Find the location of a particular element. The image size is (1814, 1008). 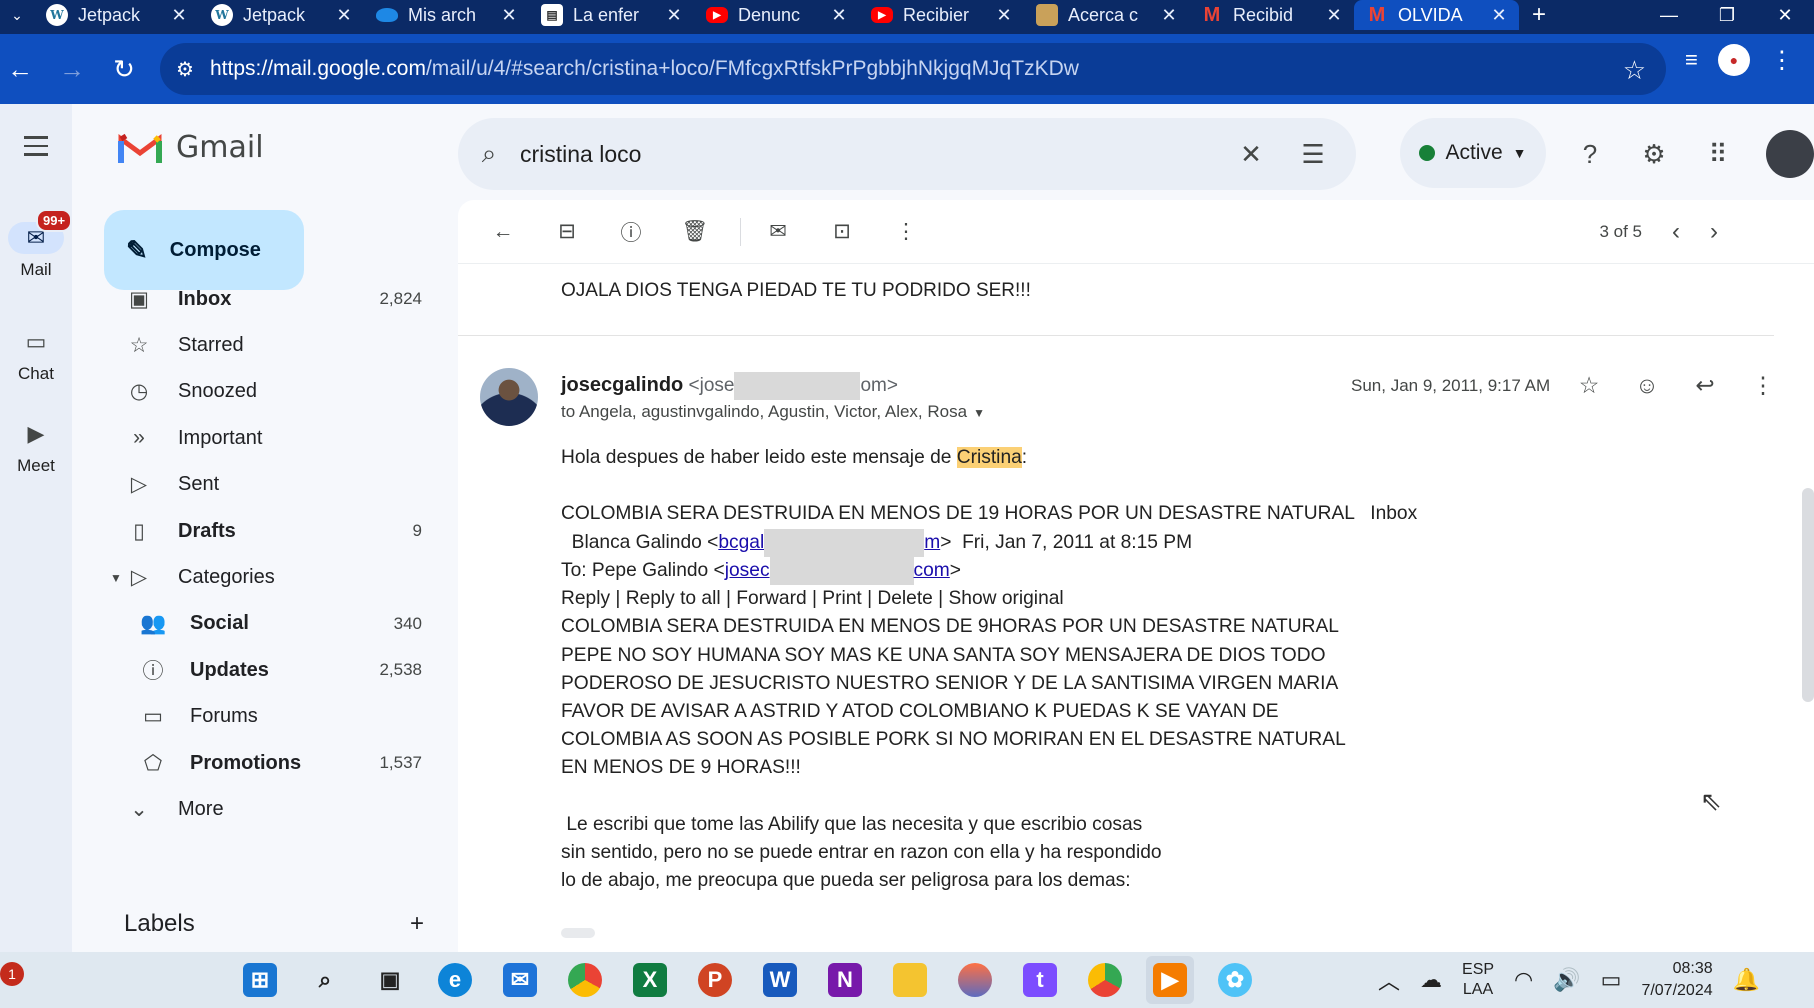

browser-menu-icon: ⋮ is located at coordinates (1782, 60).